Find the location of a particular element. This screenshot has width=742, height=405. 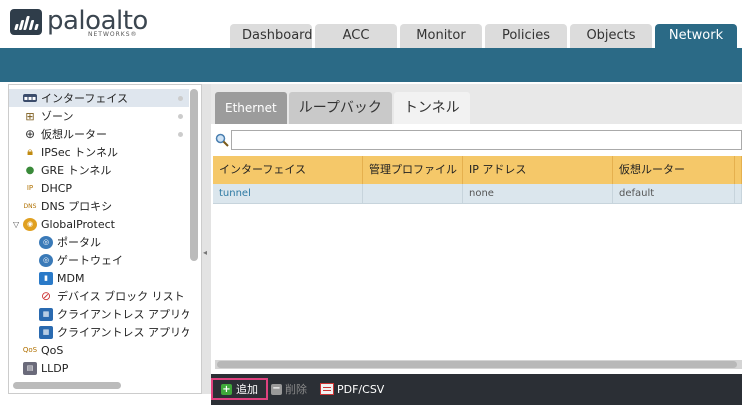

tab-acc: ACC is located at coordinates (356, 36).